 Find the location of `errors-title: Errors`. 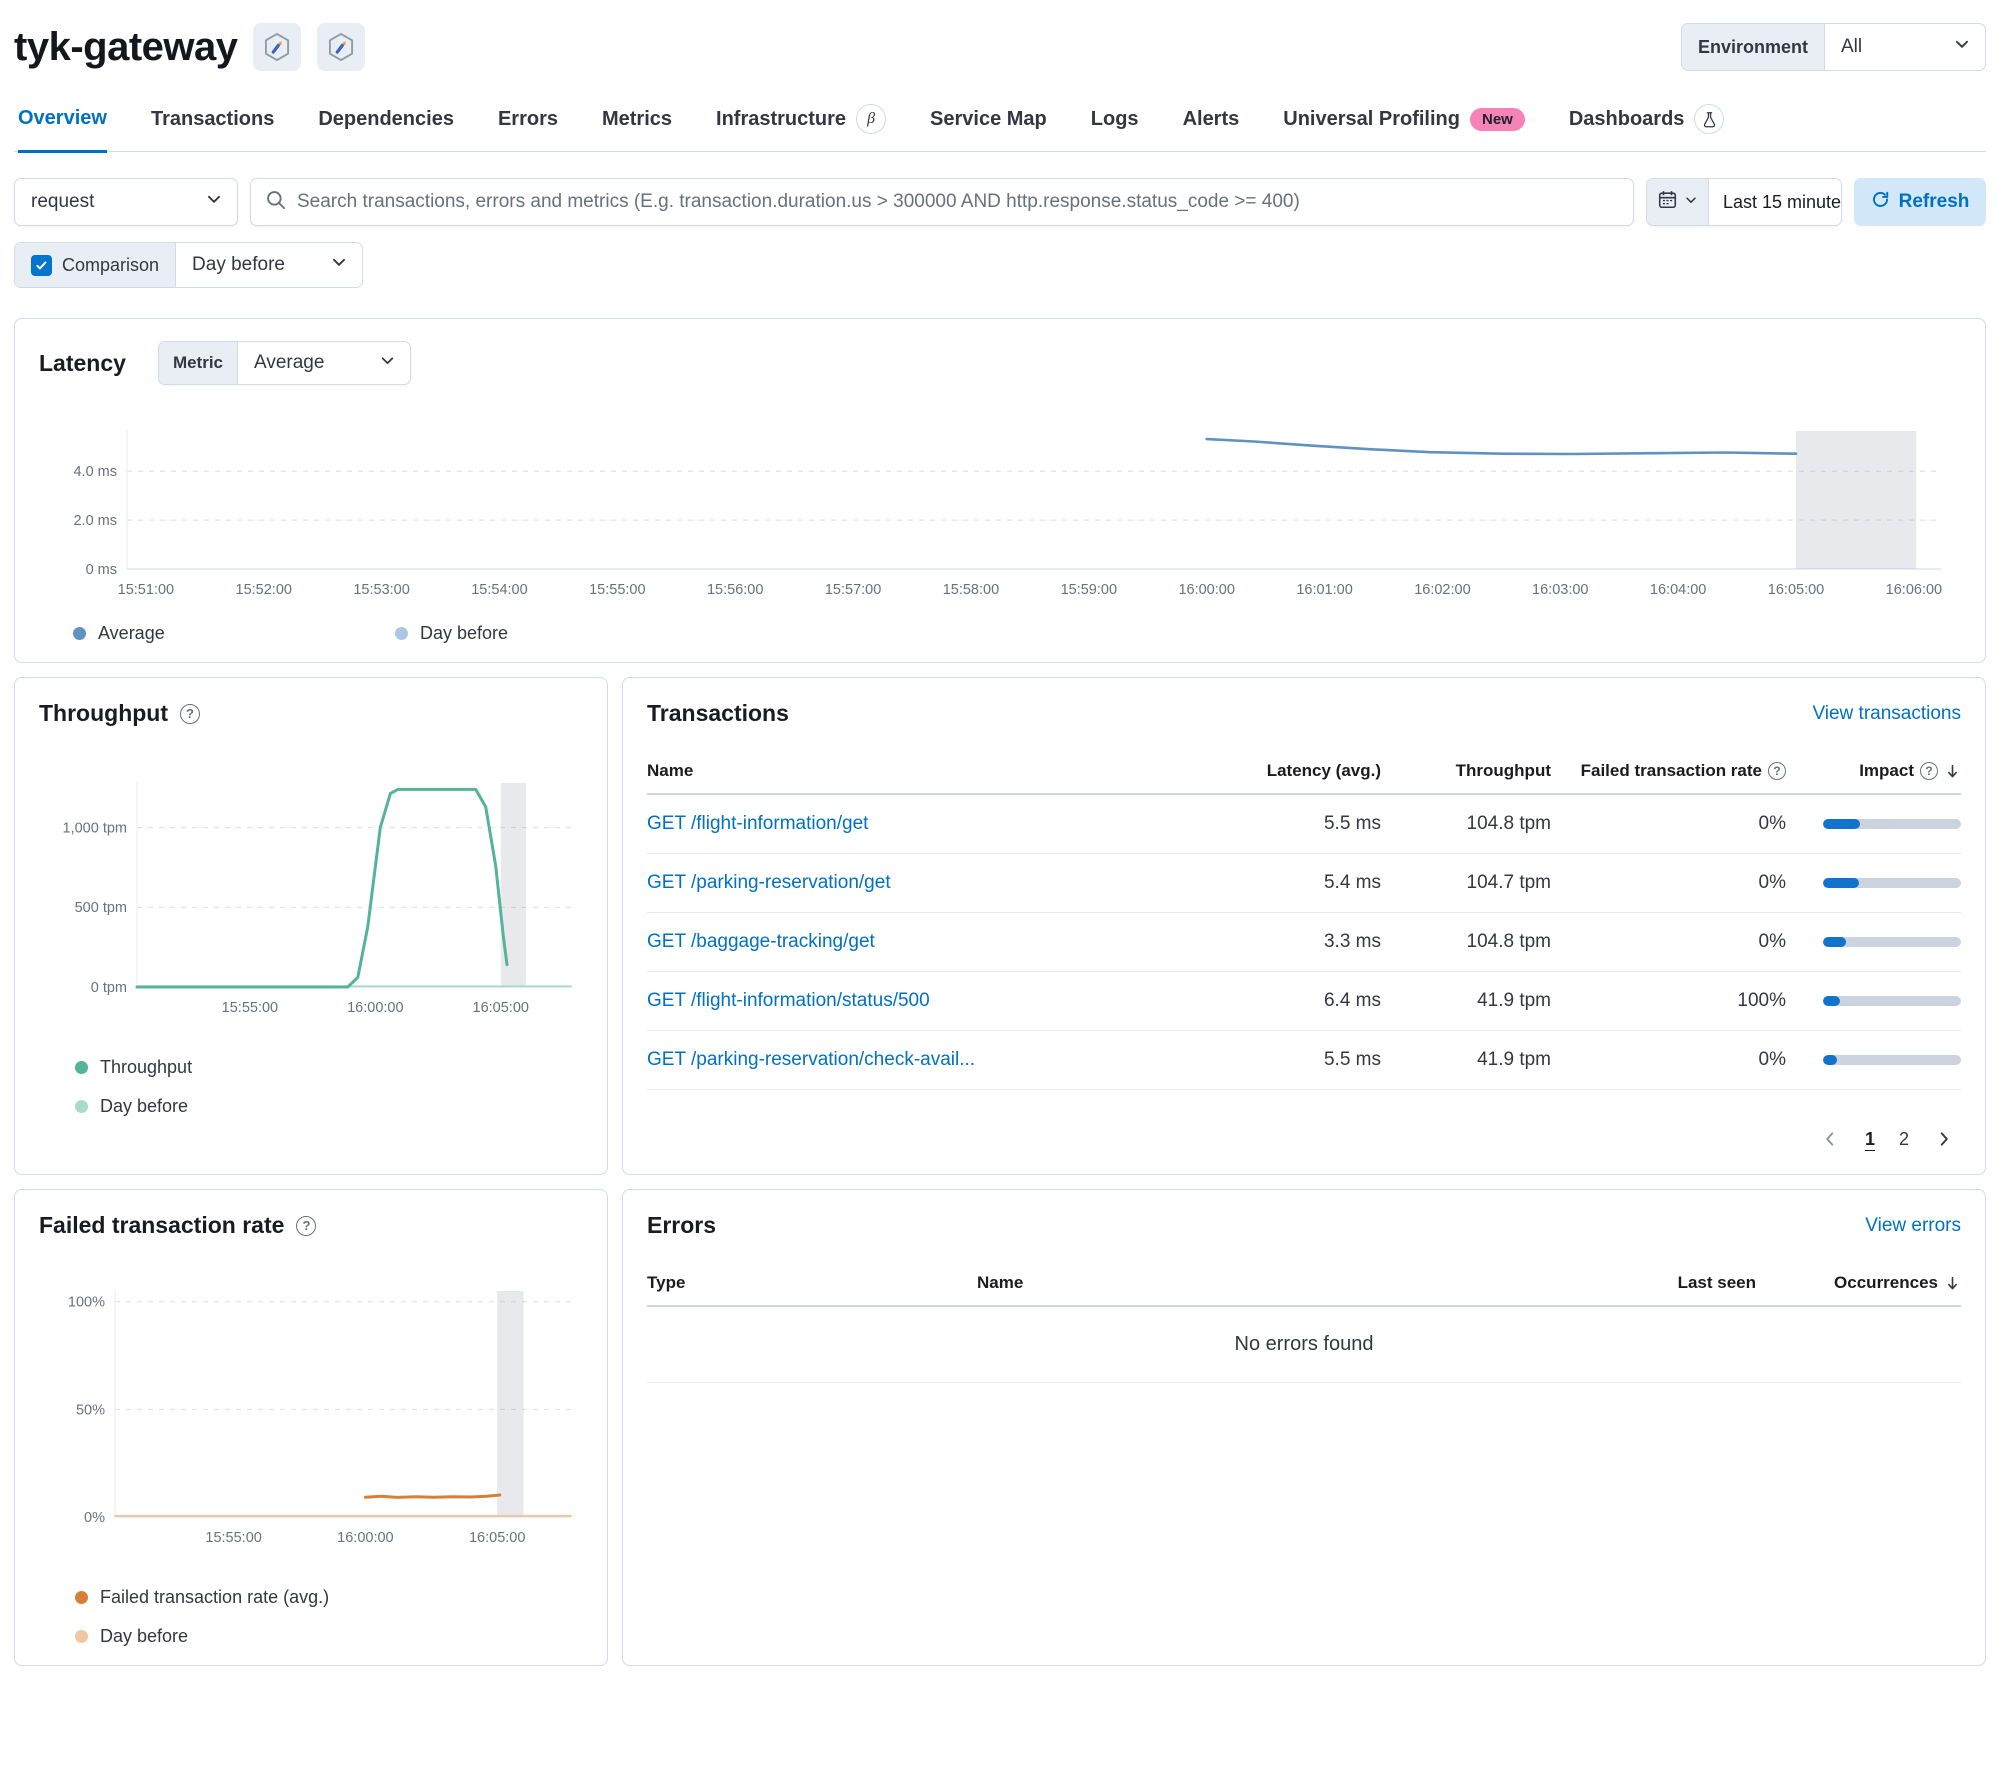

errors-title: Errors is located at coordinates (682, 1225).